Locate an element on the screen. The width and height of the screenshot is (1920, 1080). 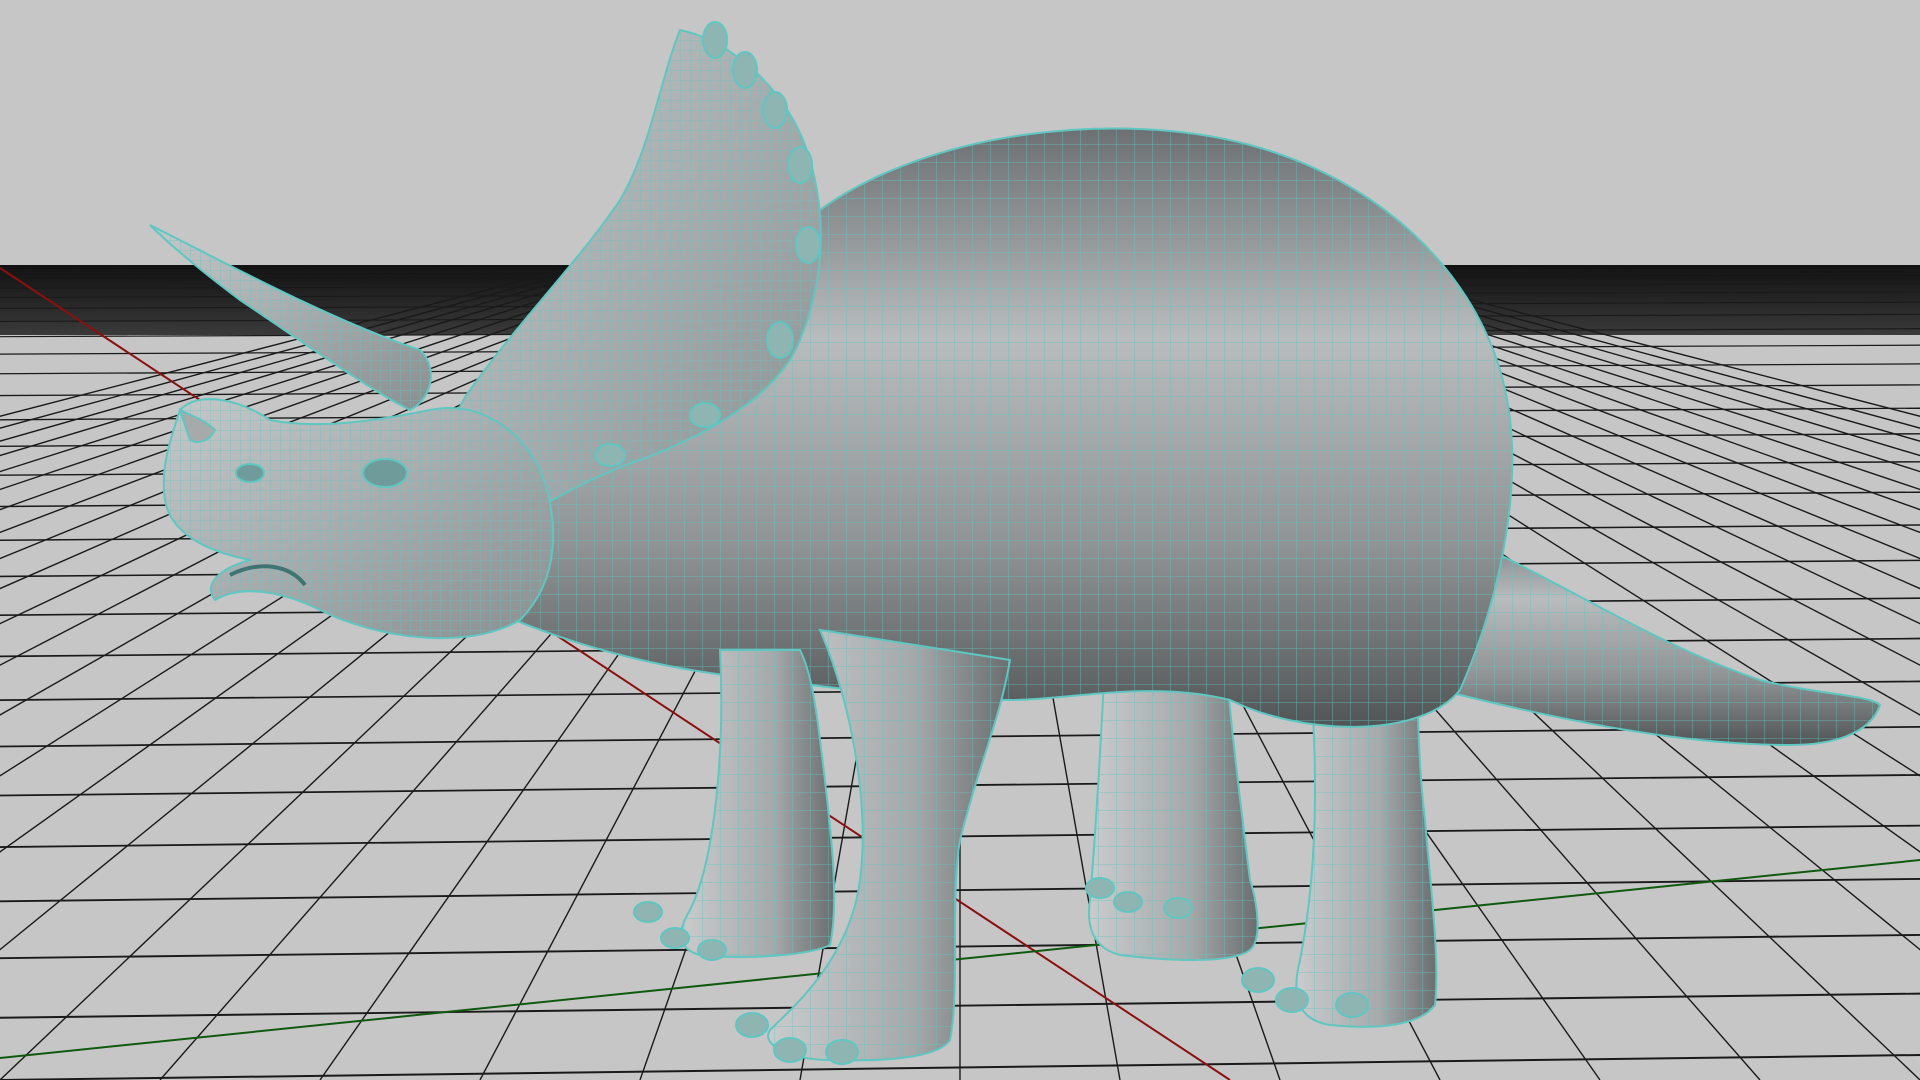
nostril is located at coordinates (250, 473).